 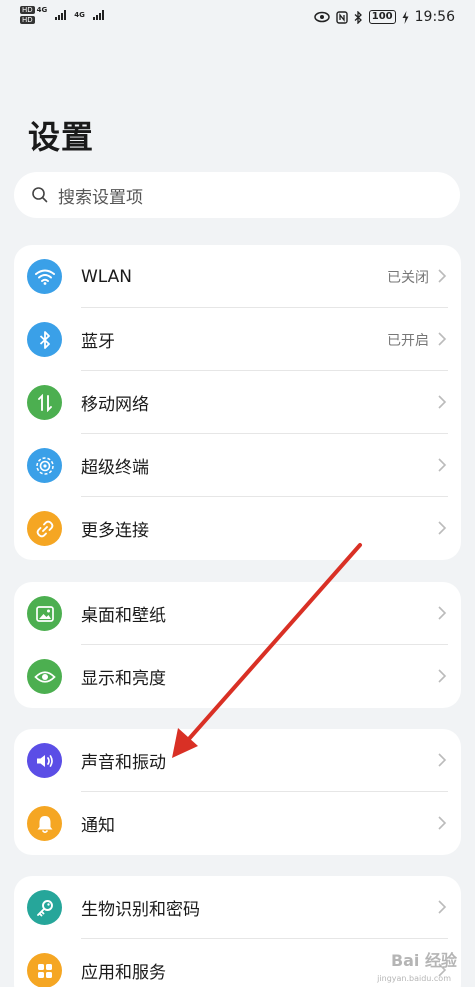 What do you see at coordinates (237, 465) in the screenshot?
I see `setting-super-device: 超级终端` at bounding box center [237, 465].